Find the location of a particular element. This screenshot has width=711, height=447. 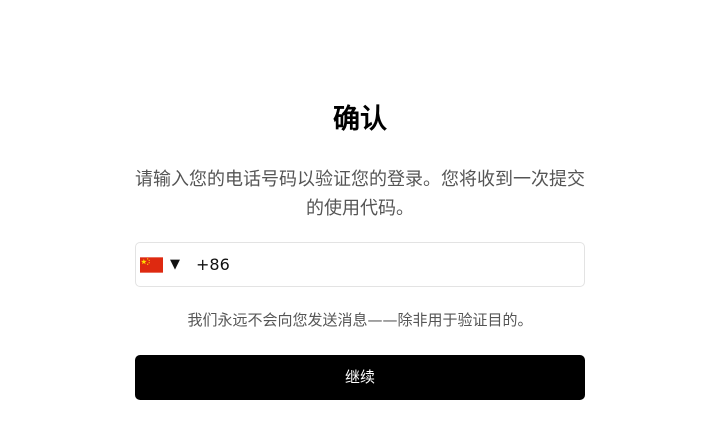

page-title: 确认 is located at coordinates (360, 119).